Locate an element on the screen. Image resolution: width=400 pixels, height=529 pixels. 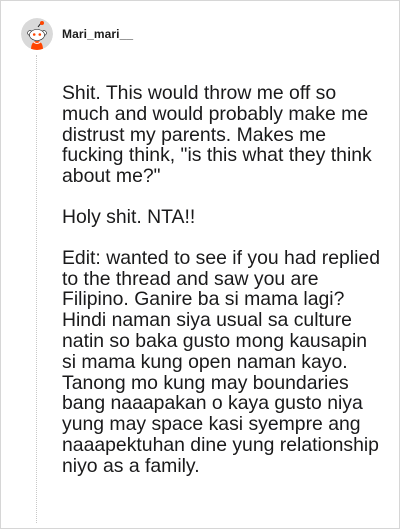
comment-paragraph: Holy shit. NTA!! is located at coordinates (129, 216).